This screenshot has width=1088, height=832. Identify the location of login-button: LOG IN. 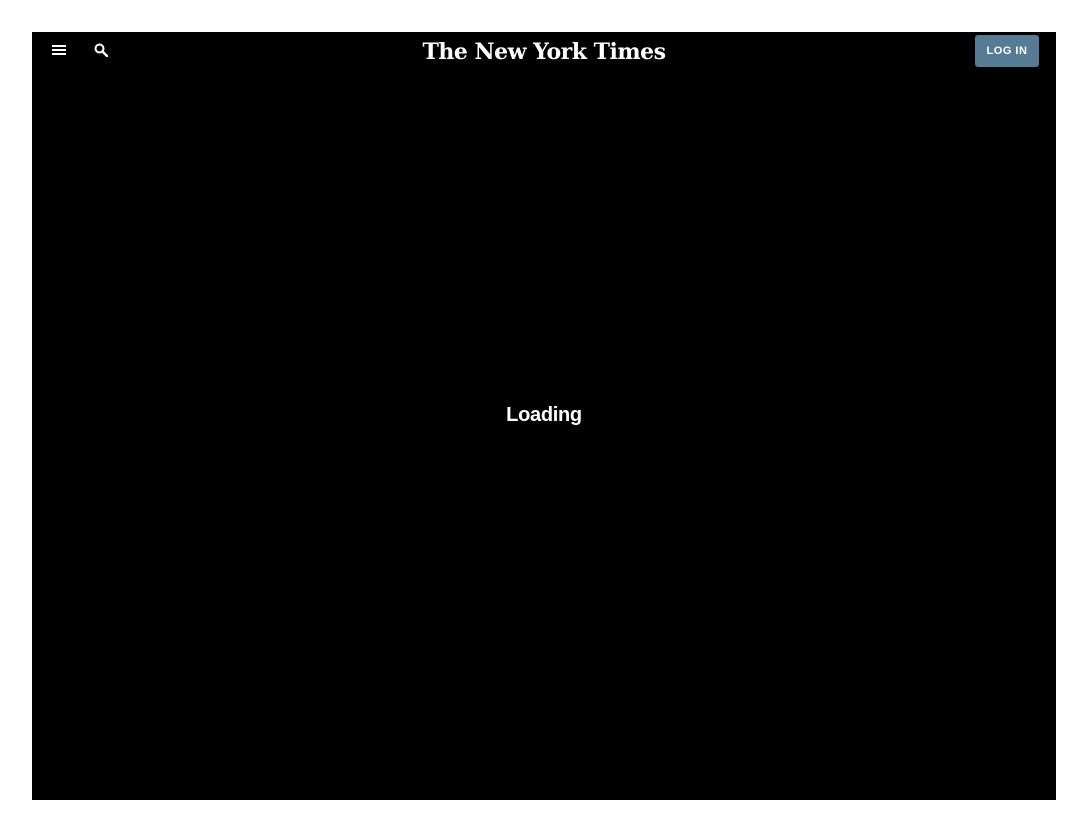
(1007, 51).